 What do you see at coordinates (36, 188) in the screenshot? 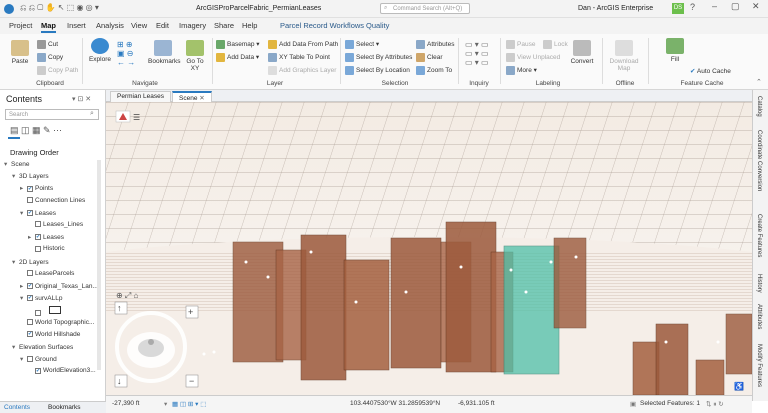
I see `layer-tree-item: ▸ ✔ Points` at bounding box center [36, 188].